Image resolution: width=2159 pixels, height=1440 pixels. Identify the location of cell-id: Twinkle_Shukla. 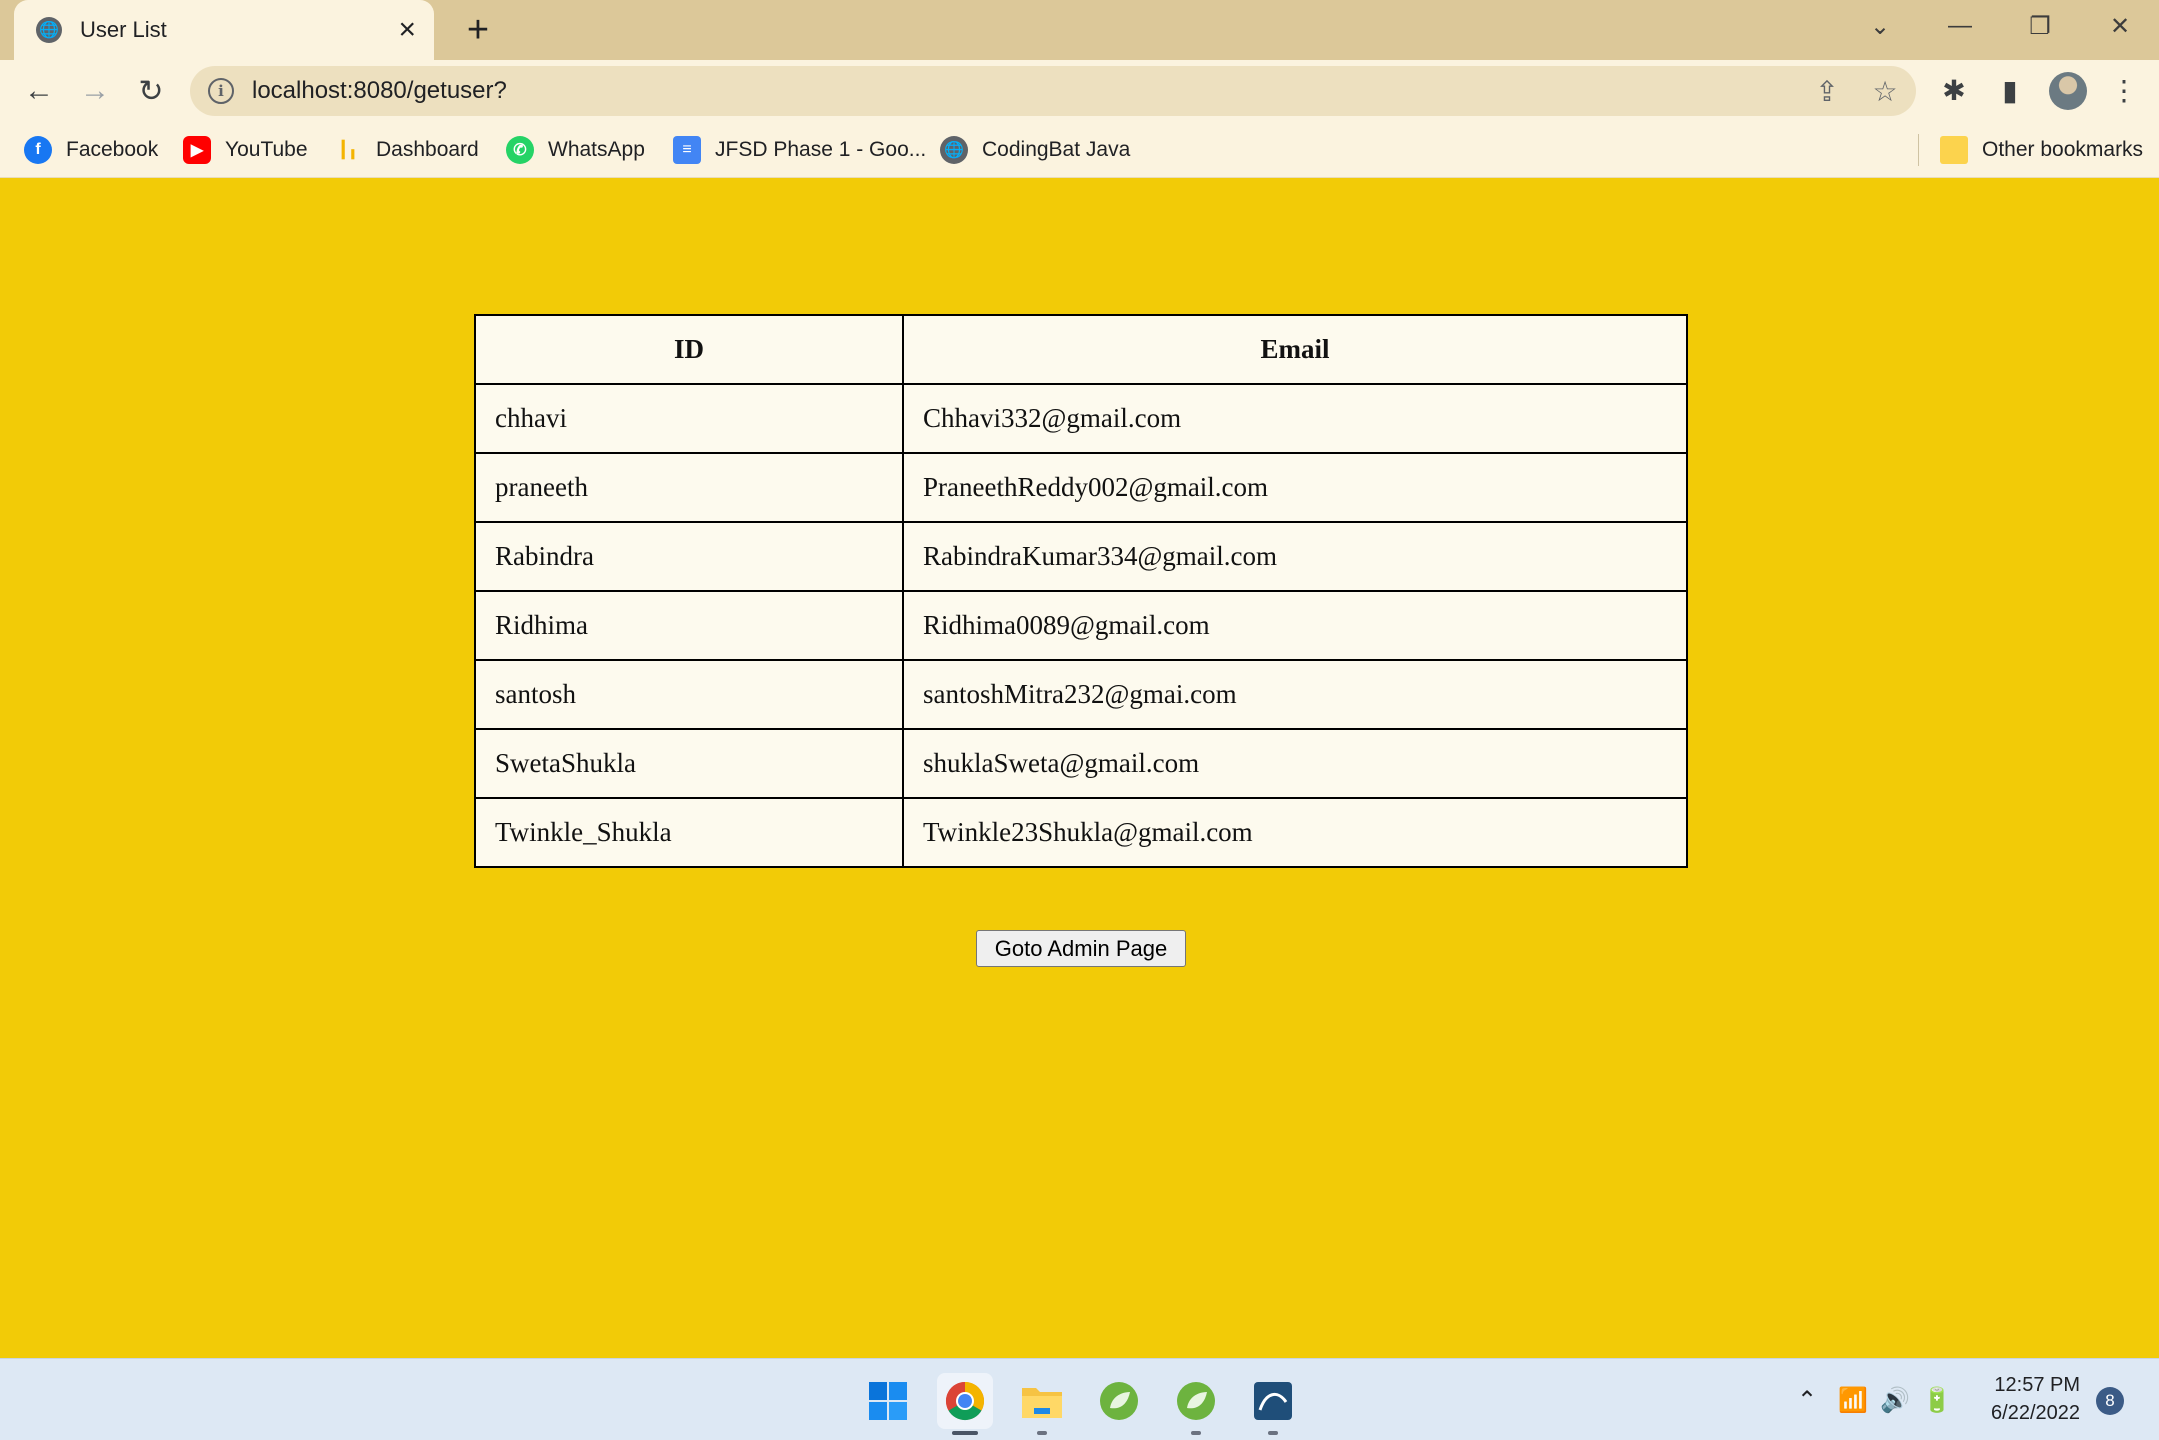
(689, 832).